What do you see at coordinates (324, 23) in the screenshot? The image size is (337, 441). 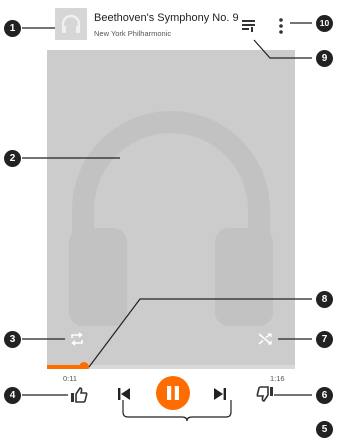 I see `callout-badge: 10` at bounding box center [324, 23].